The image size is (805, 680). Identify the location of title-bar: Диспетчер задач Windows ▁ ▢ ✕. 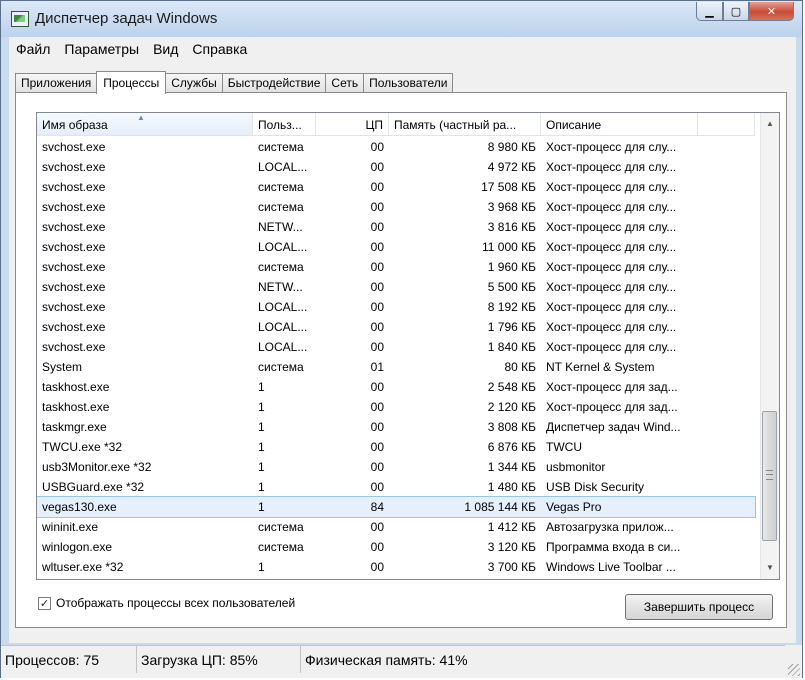
(401, 19).